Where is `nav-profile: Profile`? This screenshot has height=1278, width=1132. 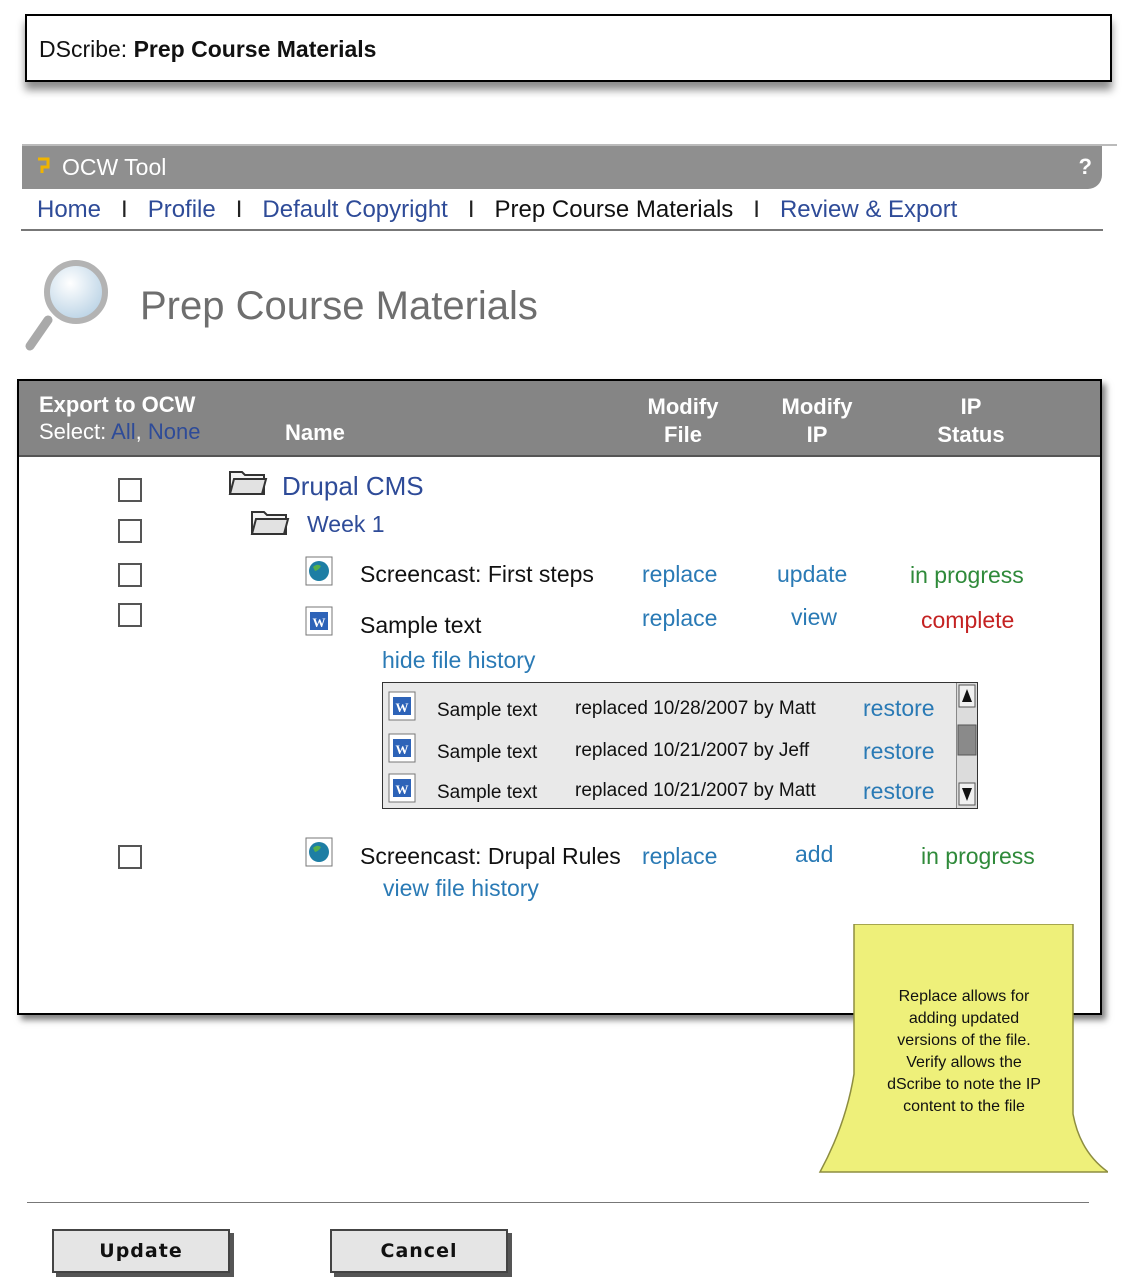 nav-profile: Profile is located at coordinates (182, 209).